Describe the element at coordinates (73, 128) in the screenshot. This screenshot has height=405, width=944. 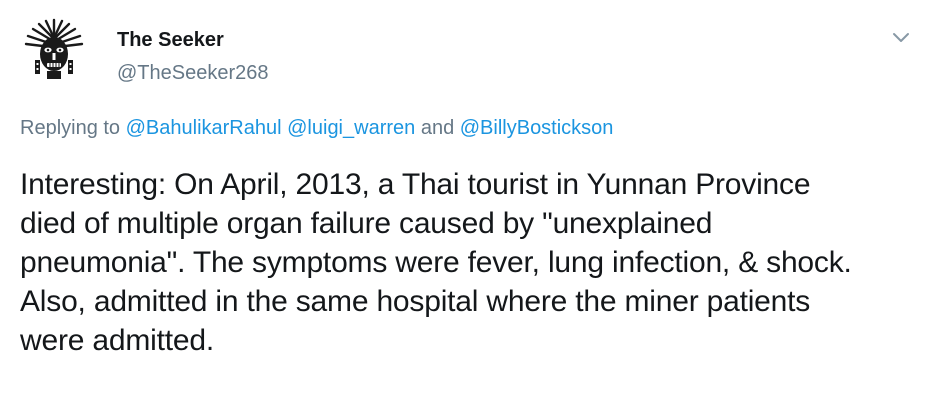
I see `replying-to-label: Replying to` at that location.